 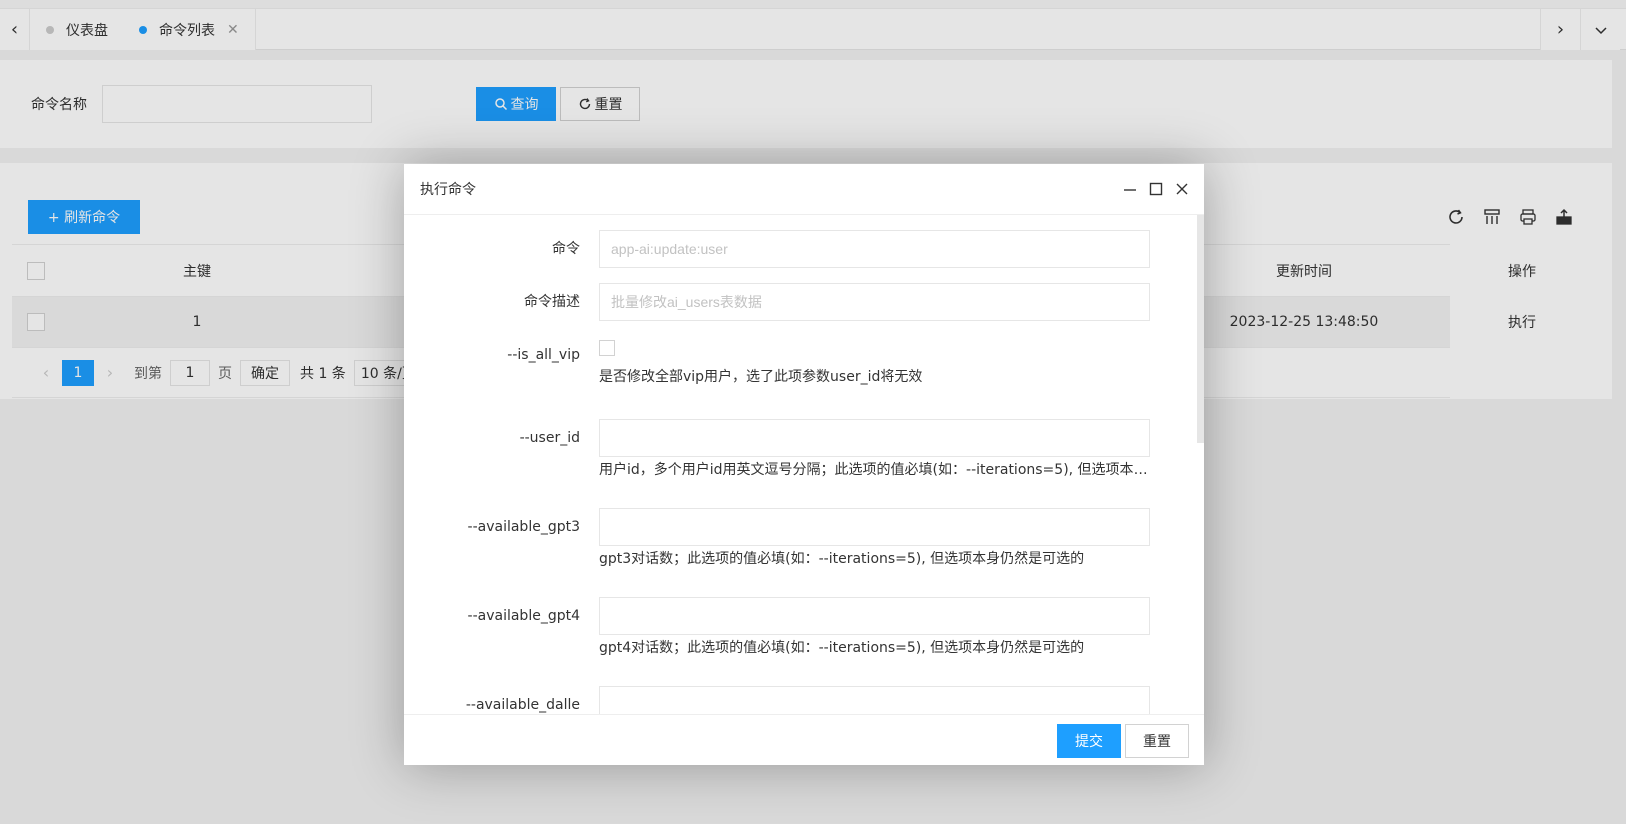 What do you see at coordinates (448, 190) in the screenshot?
I see `dialog-title: 执行命令` at bounding box center [448, 190].